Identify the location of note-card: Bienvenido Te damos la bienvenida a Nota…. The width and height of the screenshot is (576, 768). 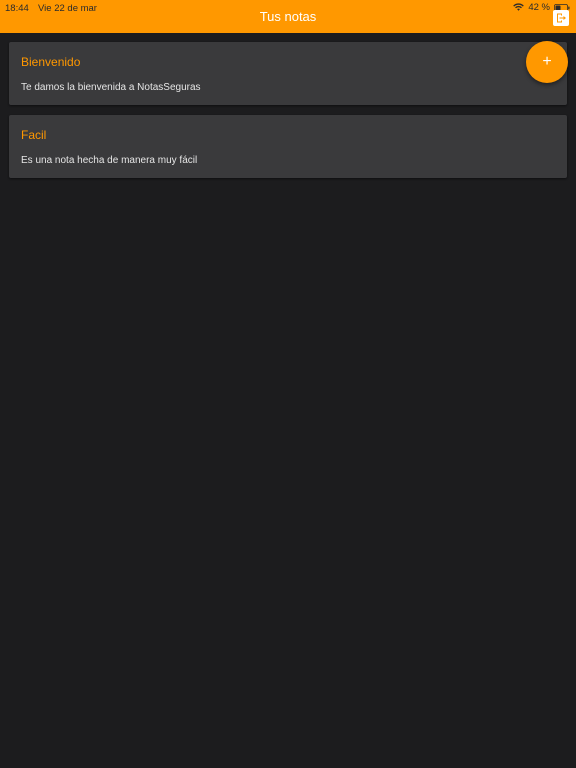
(288, 73).